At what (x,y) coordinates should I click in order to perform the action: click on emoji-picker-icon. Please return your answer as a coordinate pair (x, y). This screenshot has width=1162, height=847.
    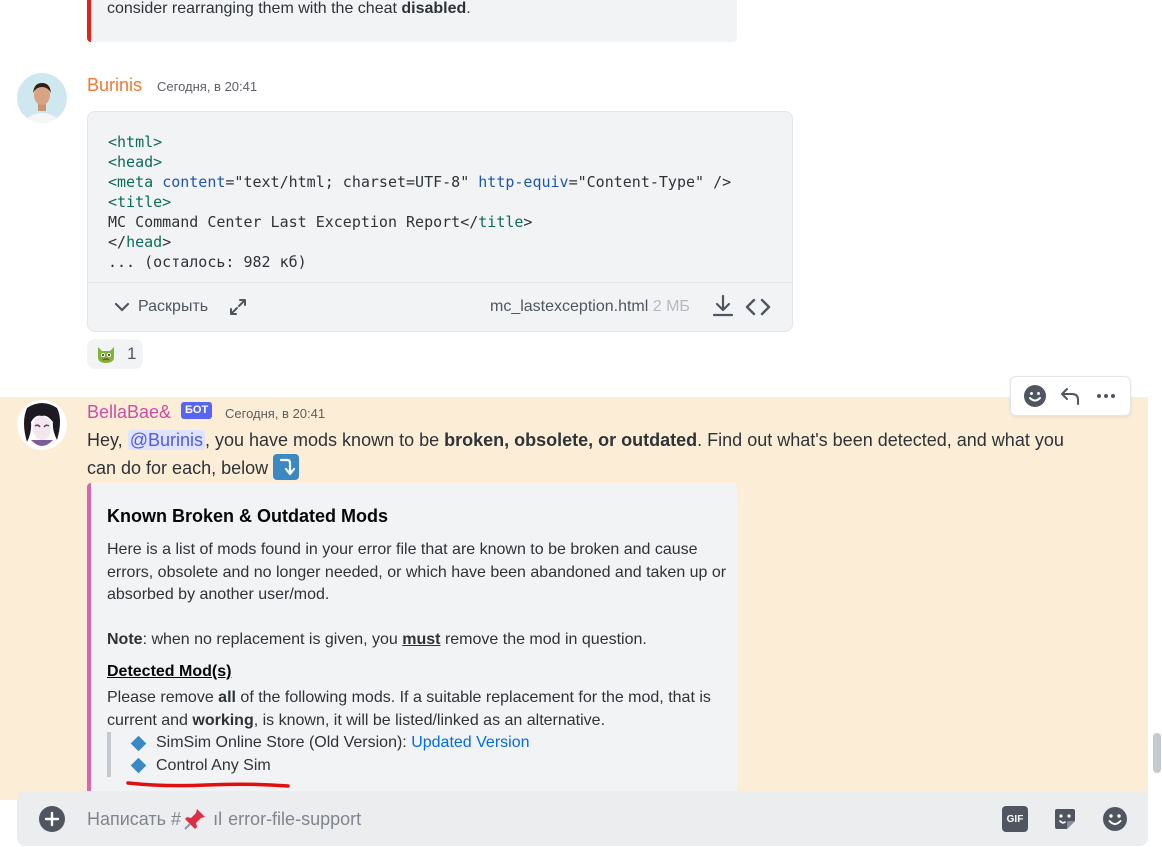
    Looking at the image, I should click on (1115, 819).